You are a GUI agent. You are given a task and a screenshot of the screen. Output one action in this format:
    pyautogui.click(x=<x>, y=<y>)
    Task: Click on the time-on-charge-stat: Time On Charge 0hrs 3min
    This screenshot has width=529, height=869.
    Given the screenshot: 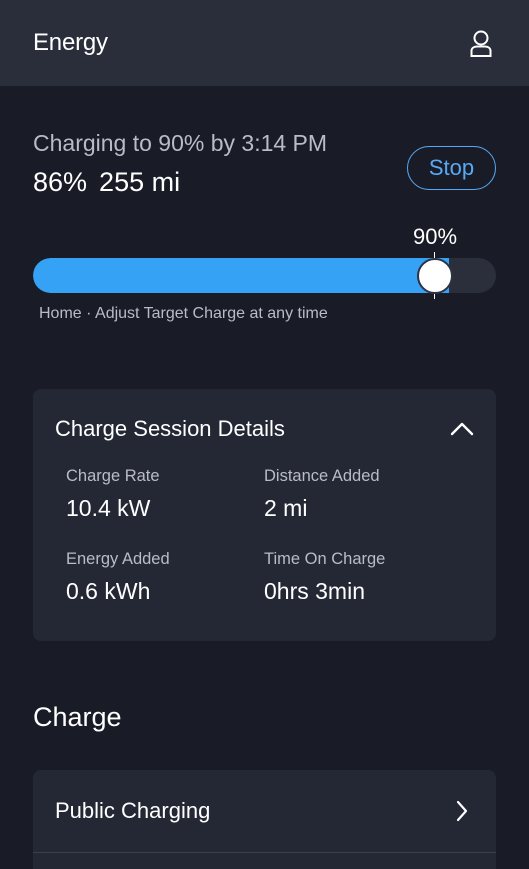 What is the action you would take?
    pyautogui.click(x=324, y=577)
    